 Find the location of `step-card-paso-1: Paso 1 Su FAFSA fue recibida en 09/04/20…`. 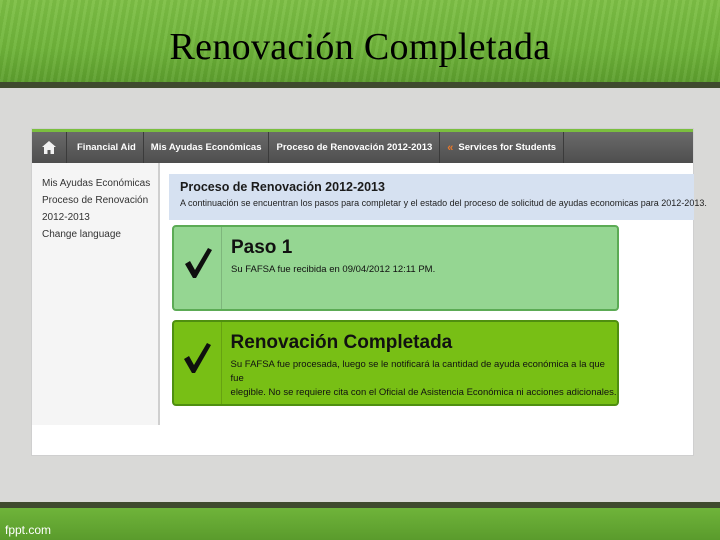

step-card-paso-1: Paso 1 Su FAFSA fue recibida en 09/04/20… is located at coordinates (395, 268).